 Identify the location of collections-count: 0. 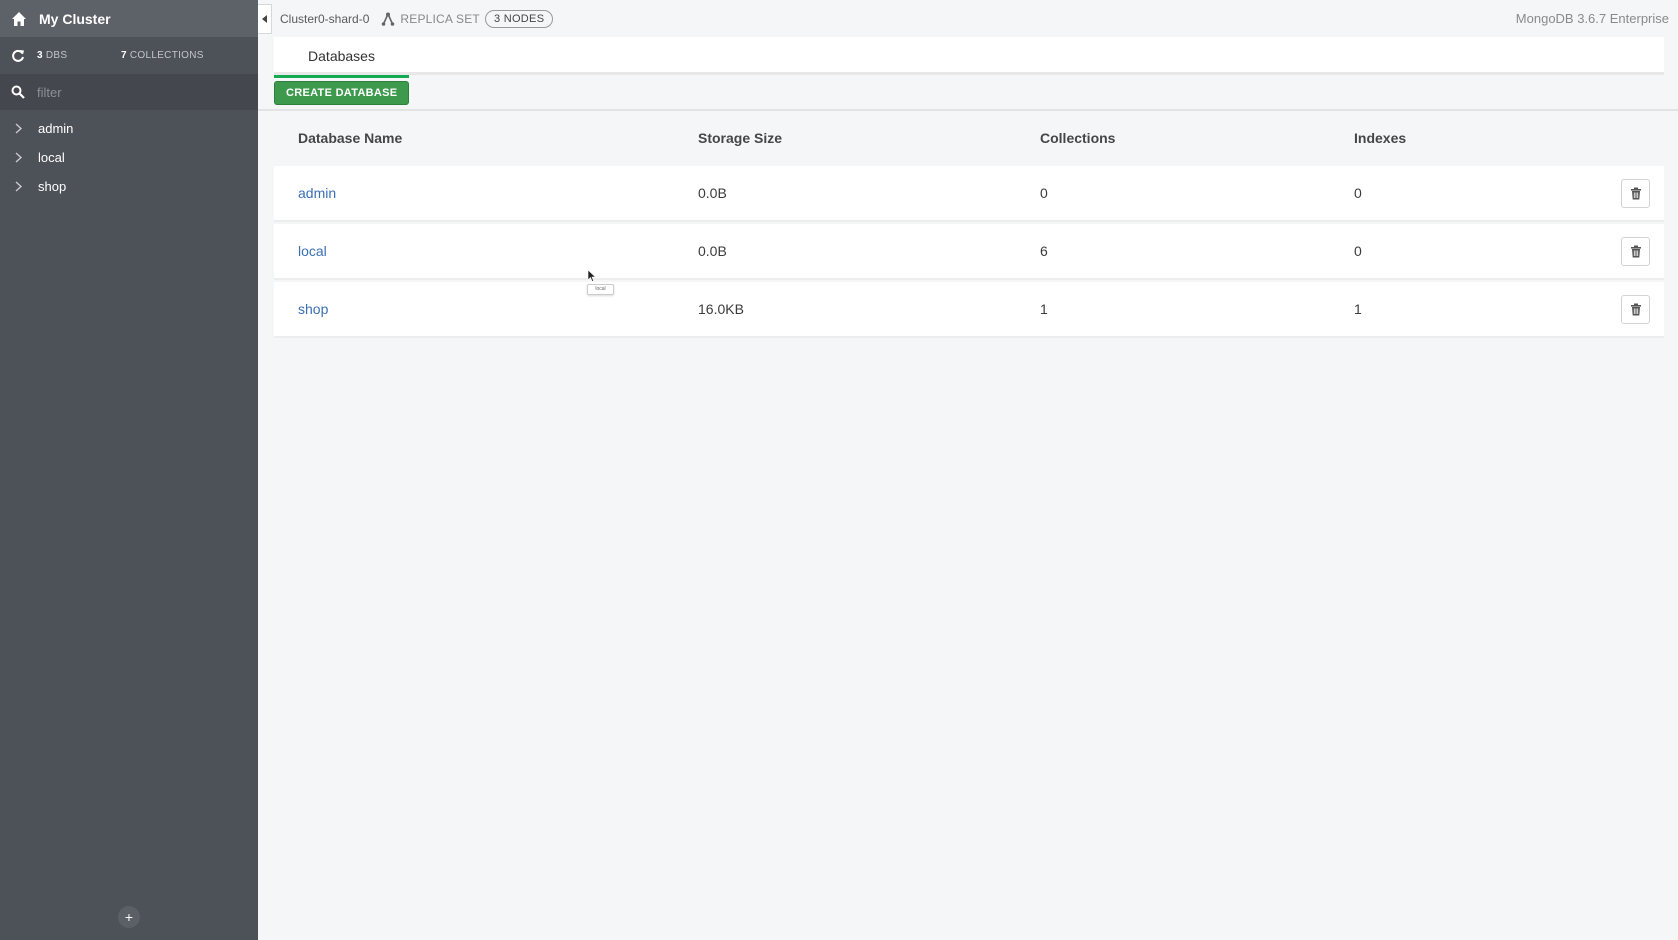
(1044, 193).